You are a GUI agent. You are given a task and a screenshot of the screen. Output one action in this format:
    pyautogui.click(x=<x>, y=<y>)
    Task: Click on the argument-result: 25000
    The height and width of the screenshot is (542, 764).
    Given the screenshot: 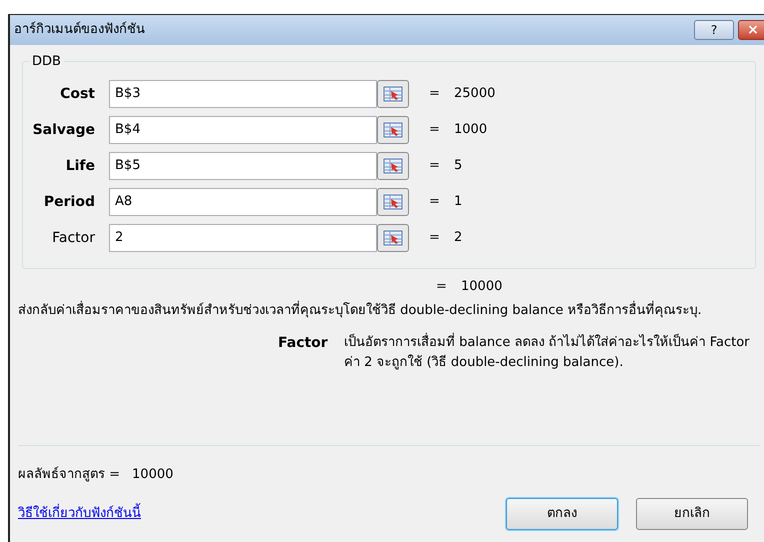 What is the action you would take?
    pyautogui.click(x=475, y=94)
    